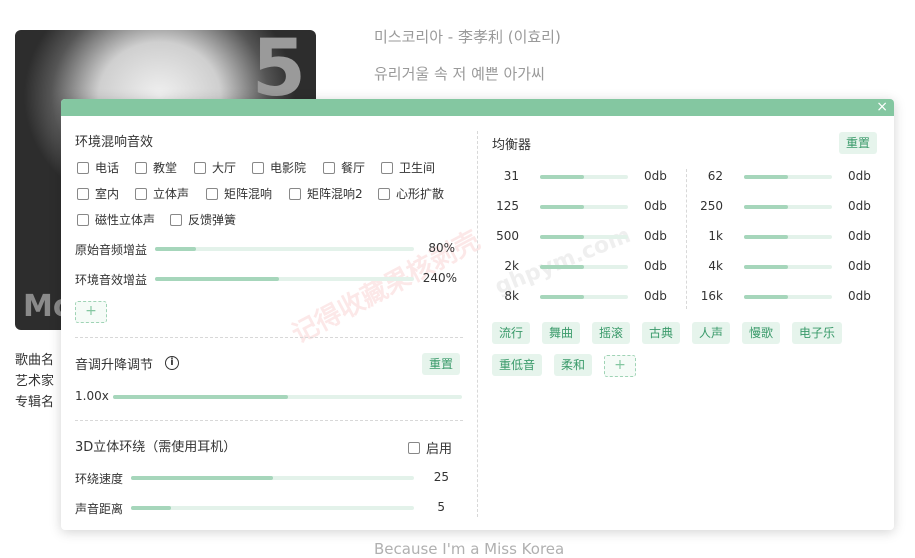 The image size is (915, 558). What do you see at coordinates (620, 366) in the screenshot?
I see `add-eq-preset-button: +` at bounding box center [620, 366].